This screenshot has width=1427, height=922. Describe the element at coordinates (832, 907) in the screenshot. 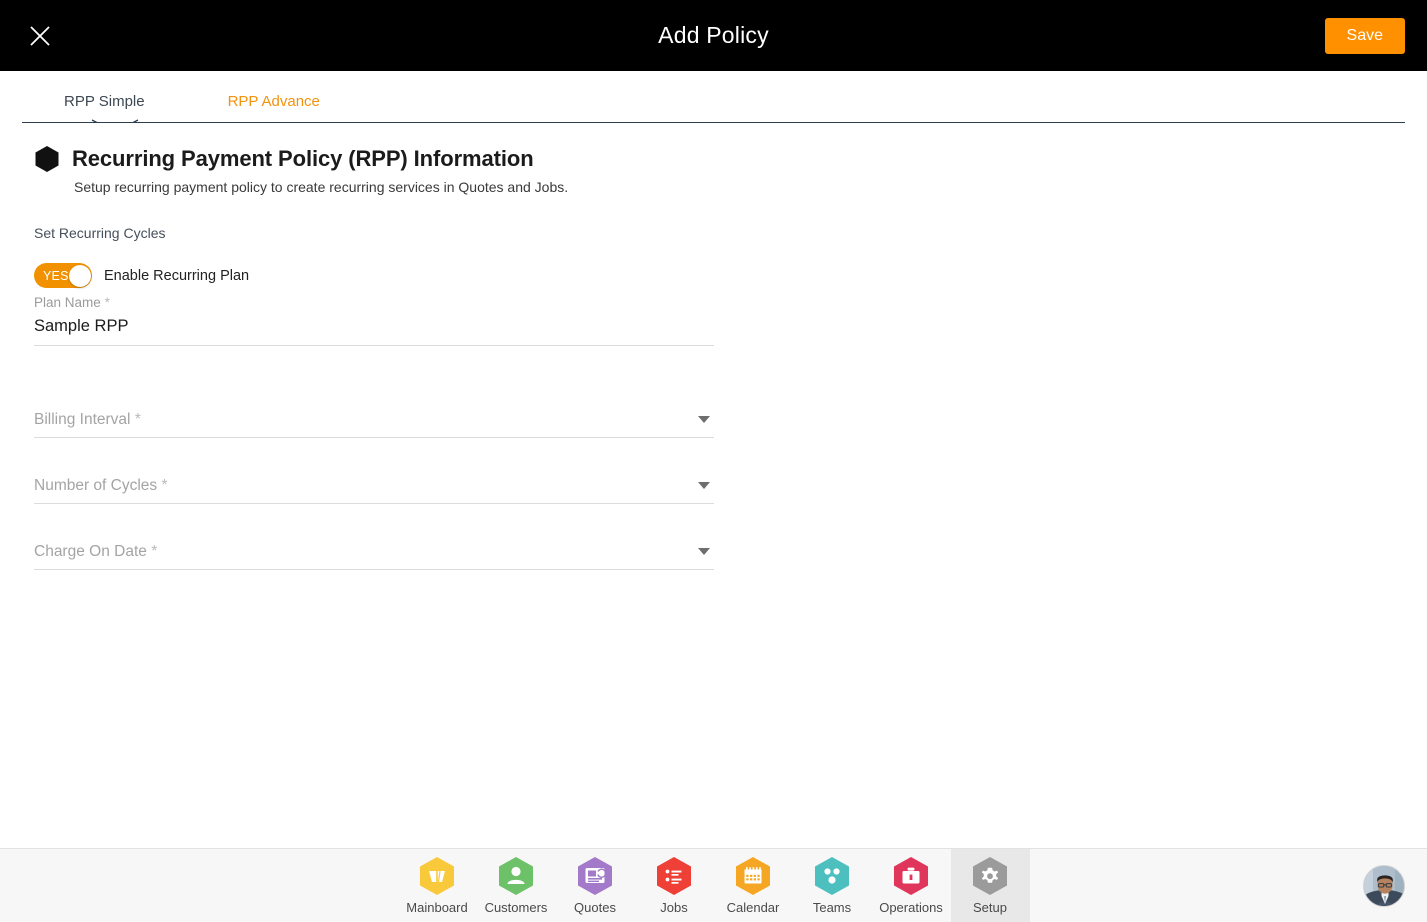

I see `nav-label-teams: Teams` at that location.